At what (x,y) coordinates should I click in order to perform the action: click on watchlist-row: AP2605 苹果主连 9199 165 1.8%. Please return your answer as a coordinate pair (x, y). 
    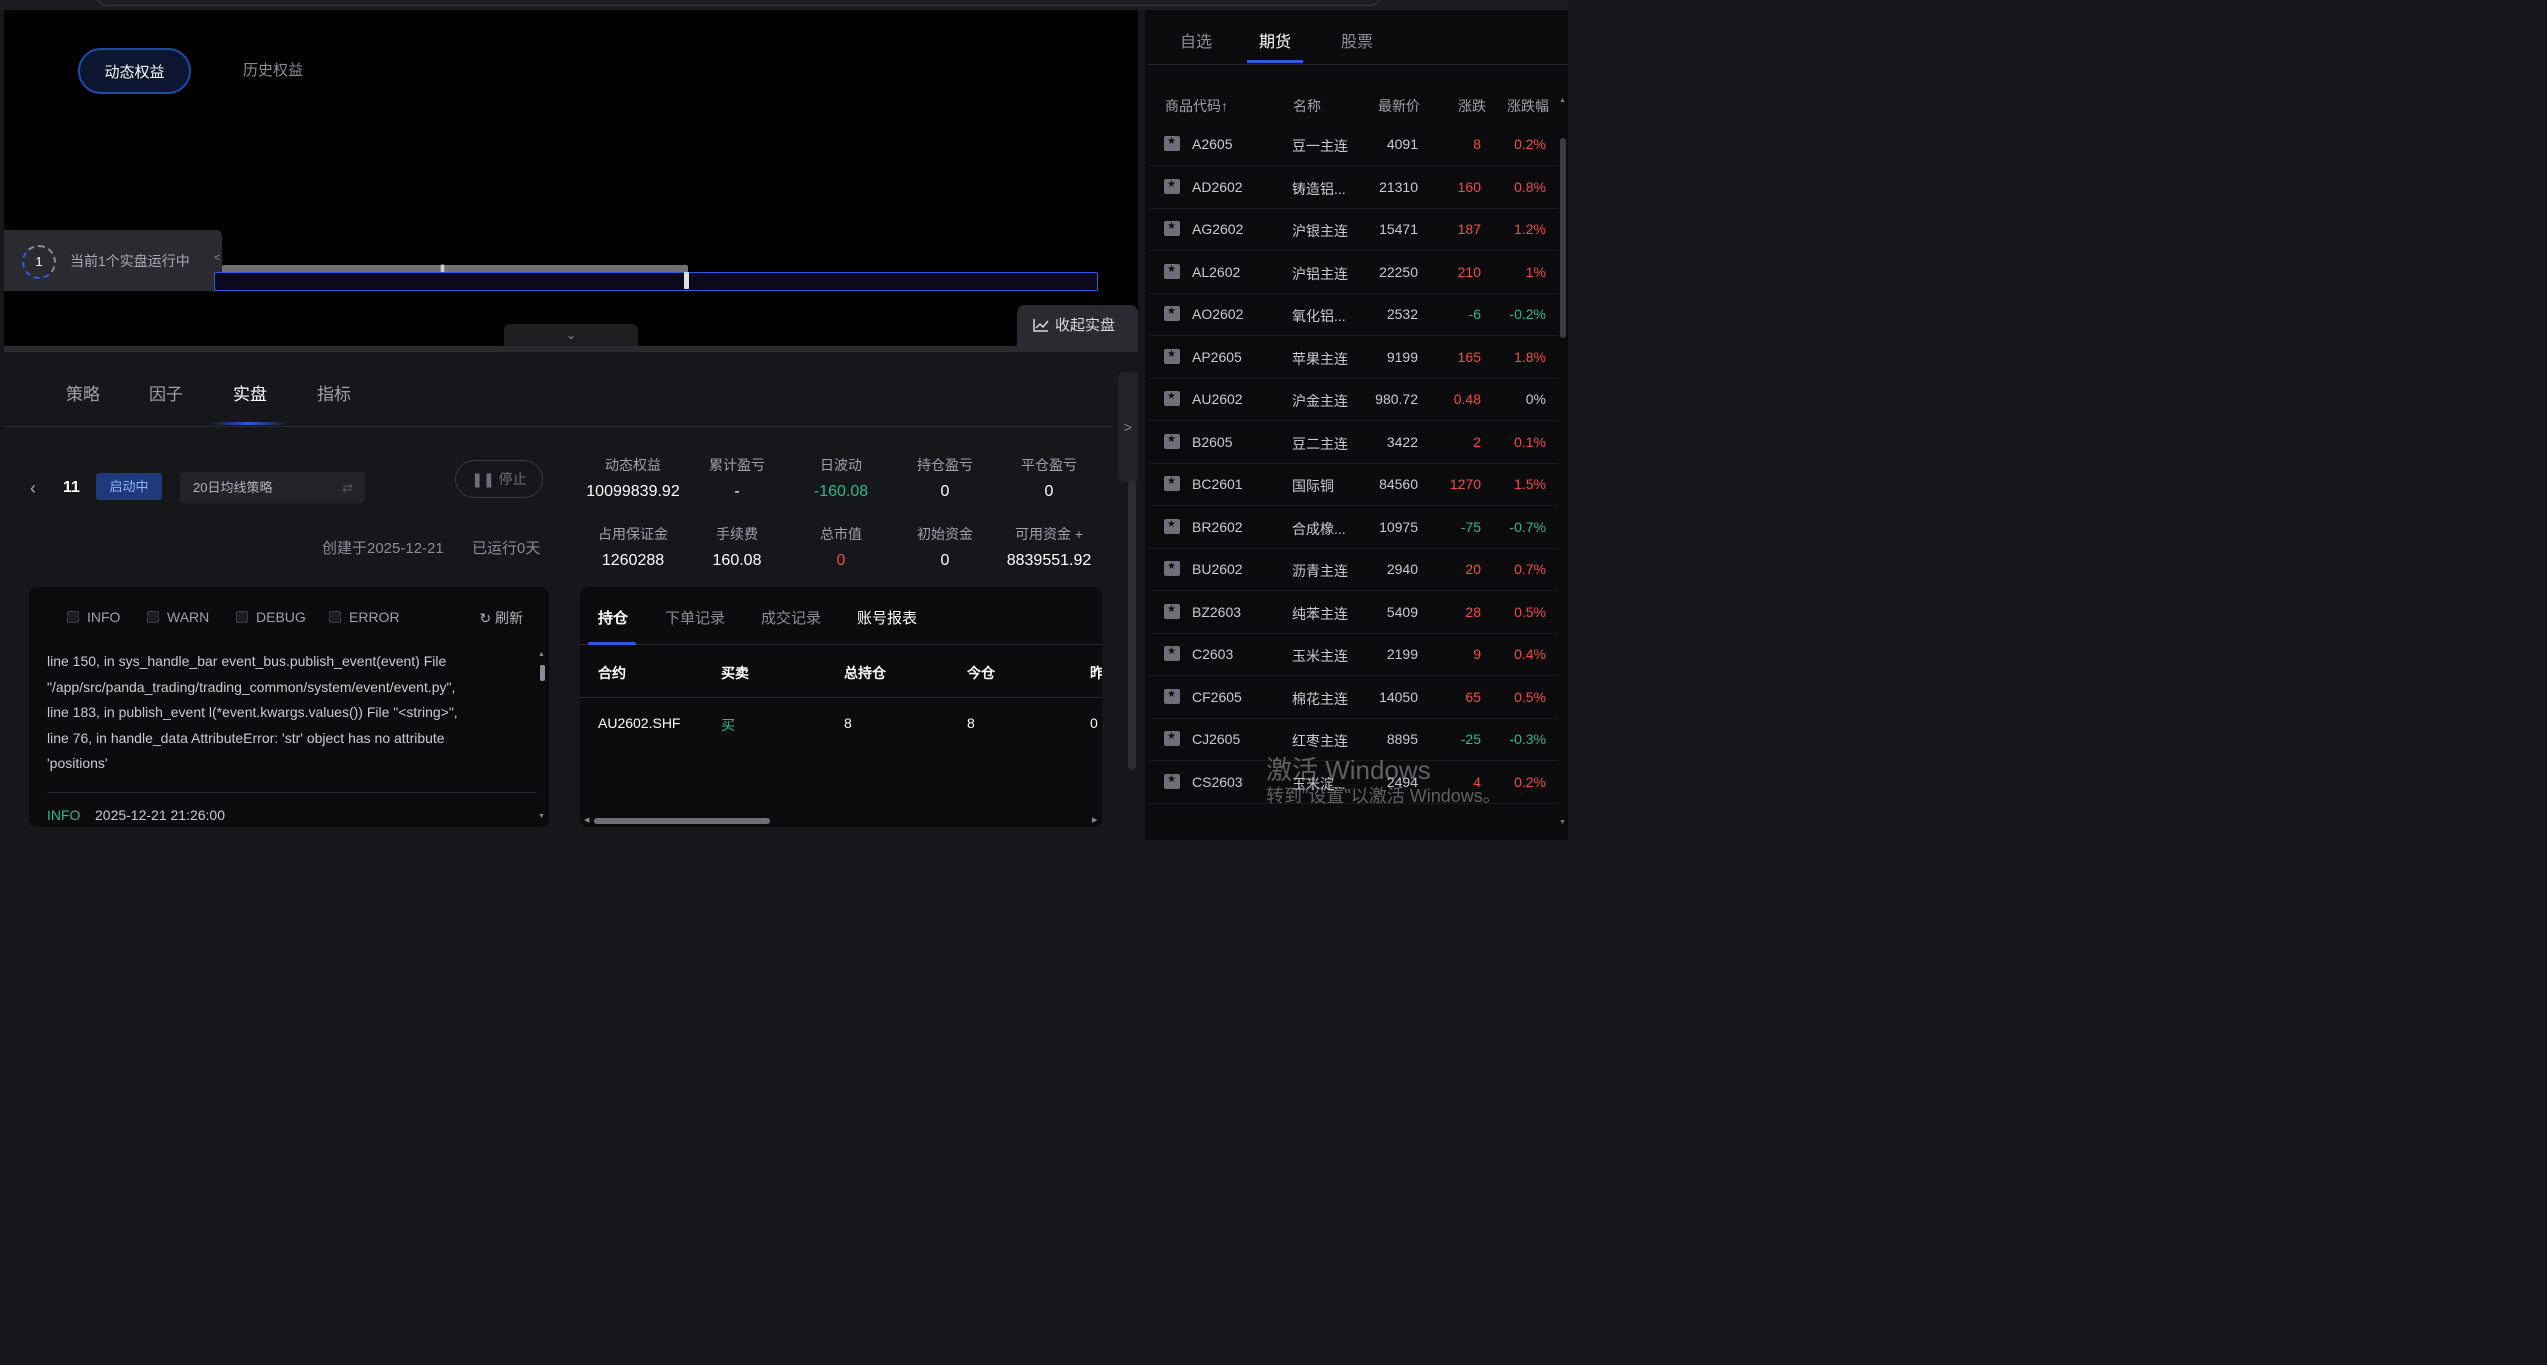
    Looking at the image, I should click on (1353, 358).